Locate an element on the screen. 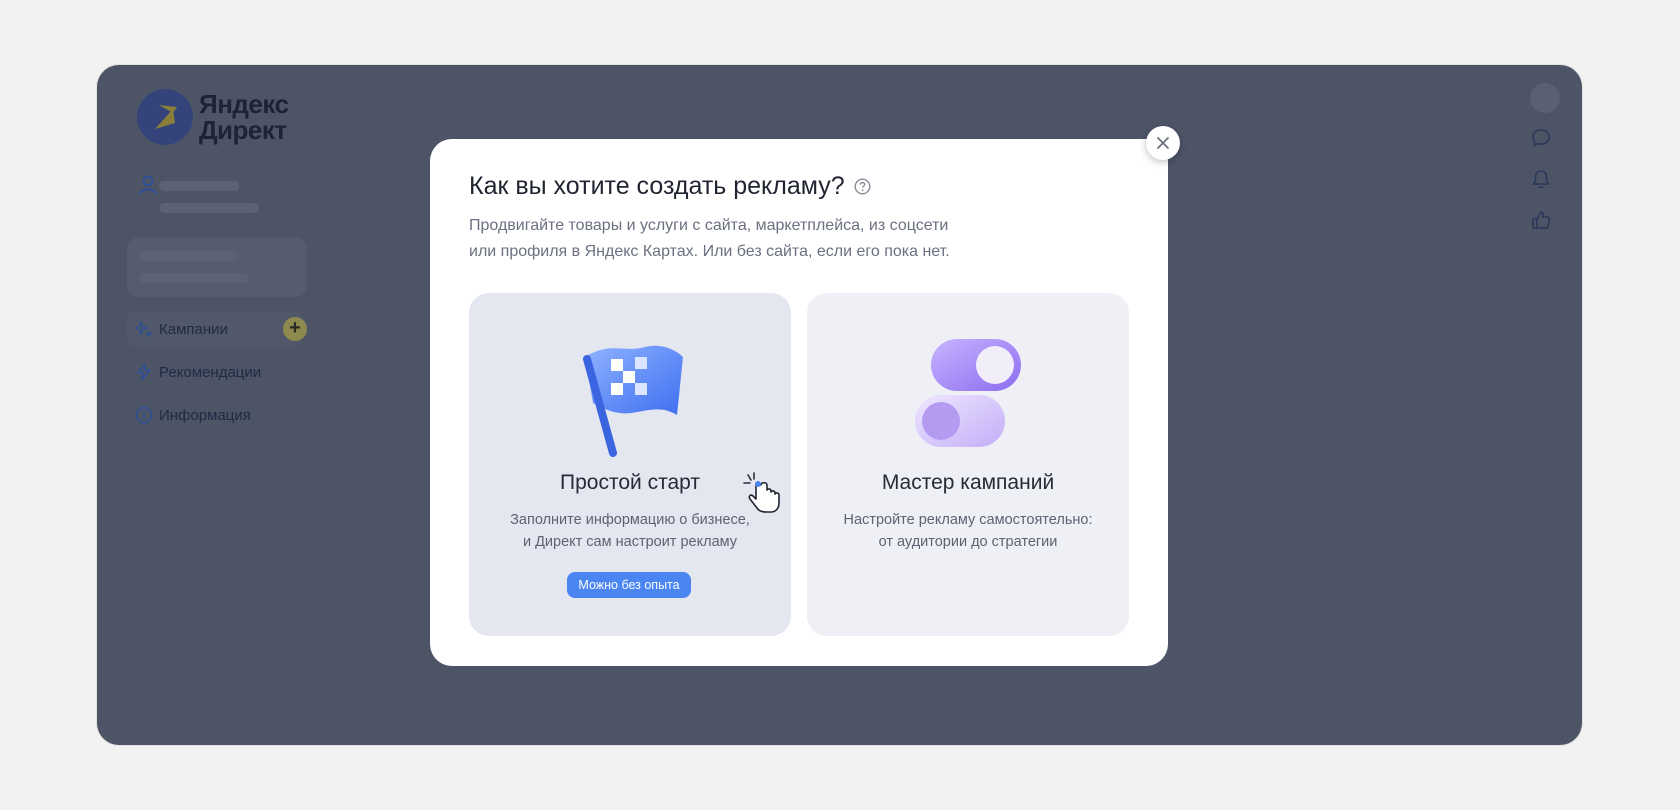  dialog-title: Как вы хотите создать рекламу? is located at coordinates (657, 186).